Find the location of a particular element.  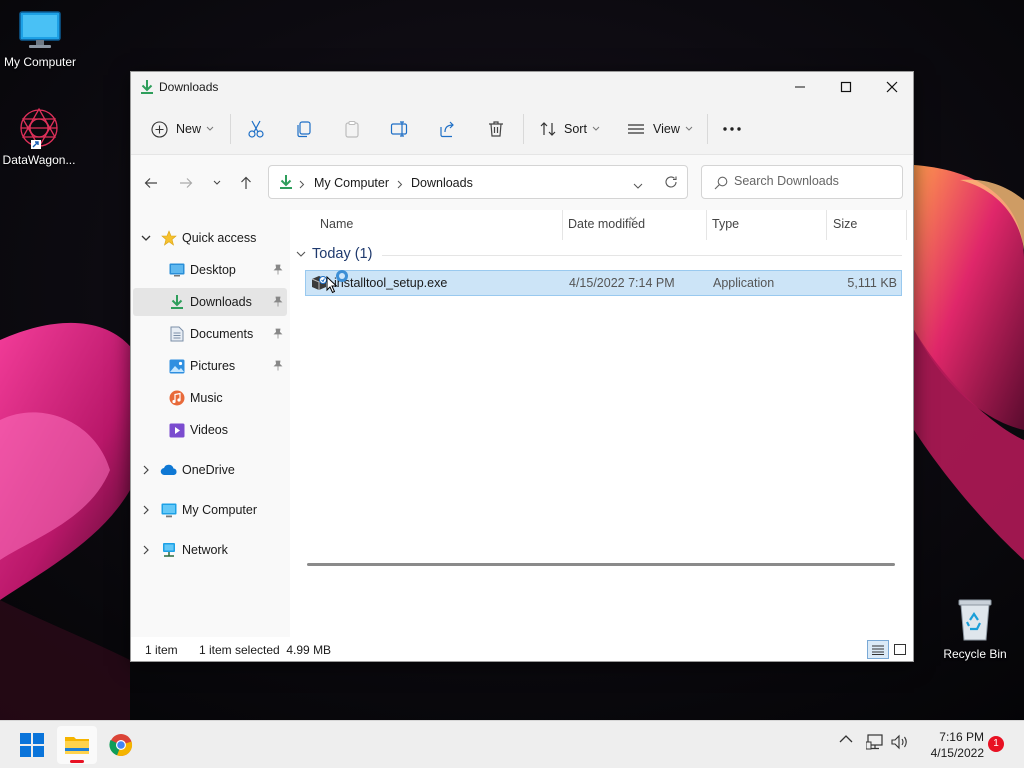

sidebar-item-label: Pictures is located at coordinates (213, 366).